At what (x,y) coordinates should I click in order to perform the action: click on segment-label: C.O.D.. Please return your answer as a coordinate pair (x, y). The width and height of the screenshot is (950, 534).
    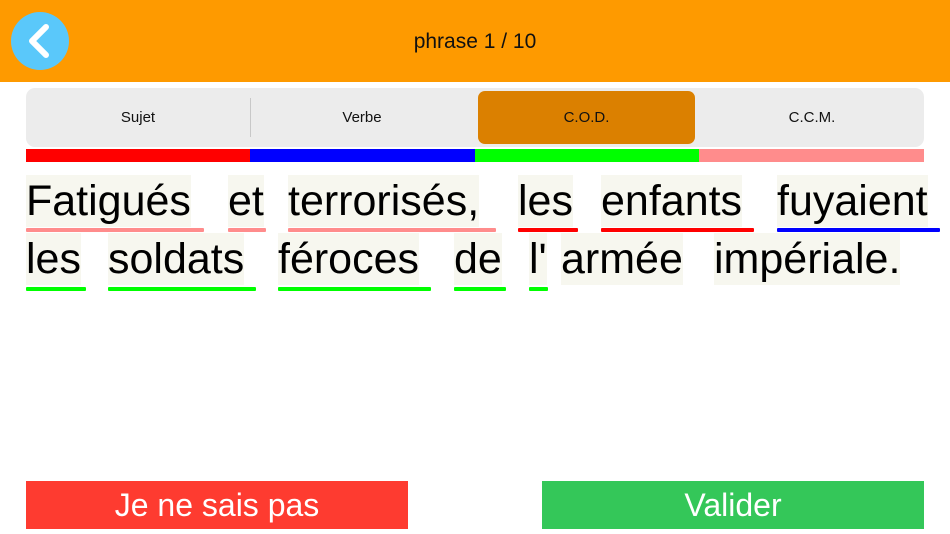
    Looking at the image, I should click on (586, 117).